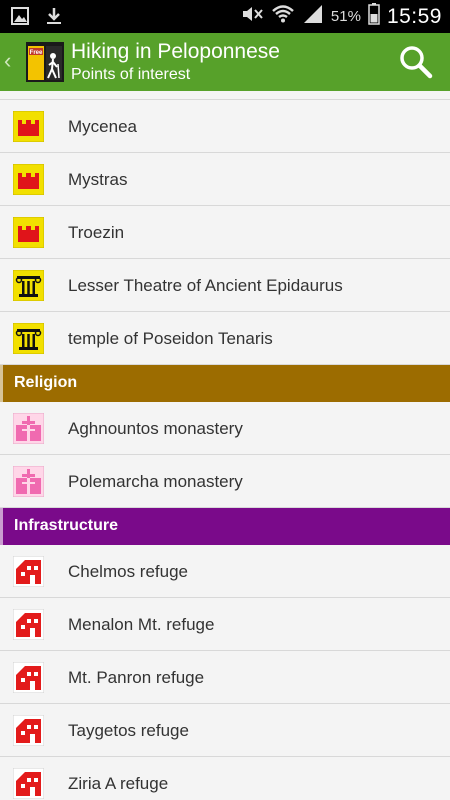  What do you see at coordinates (45, 62) in the screenshot?
I see `app-logo: Free` at bounding box center [45, 62].